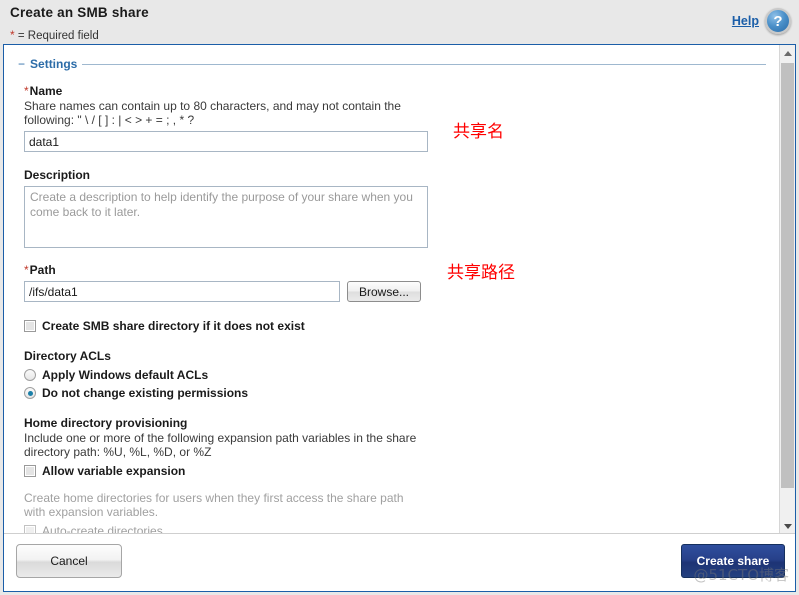  Describe the element at coordinates (395, 471) in the screenshot. I see `allow-variable-expansion-row: Allow variable expansion` at that location.